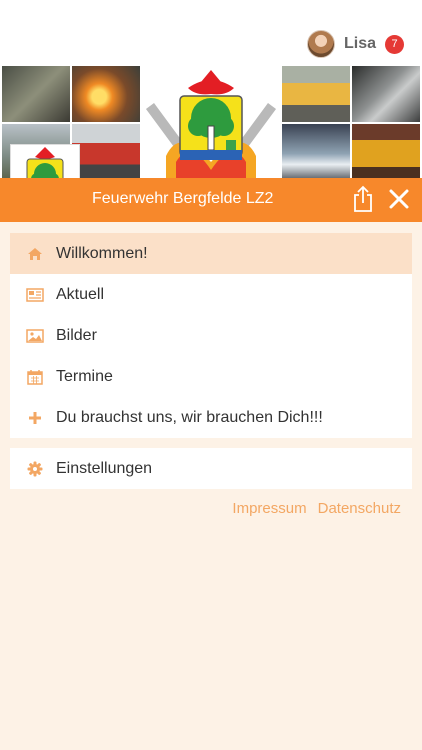 Image resolution: width=422 pixels, height=750 pixels. What do you see at coordinates (35, 254) in the screenshot?
I see `home-icon` at bounding box center [35, 254].